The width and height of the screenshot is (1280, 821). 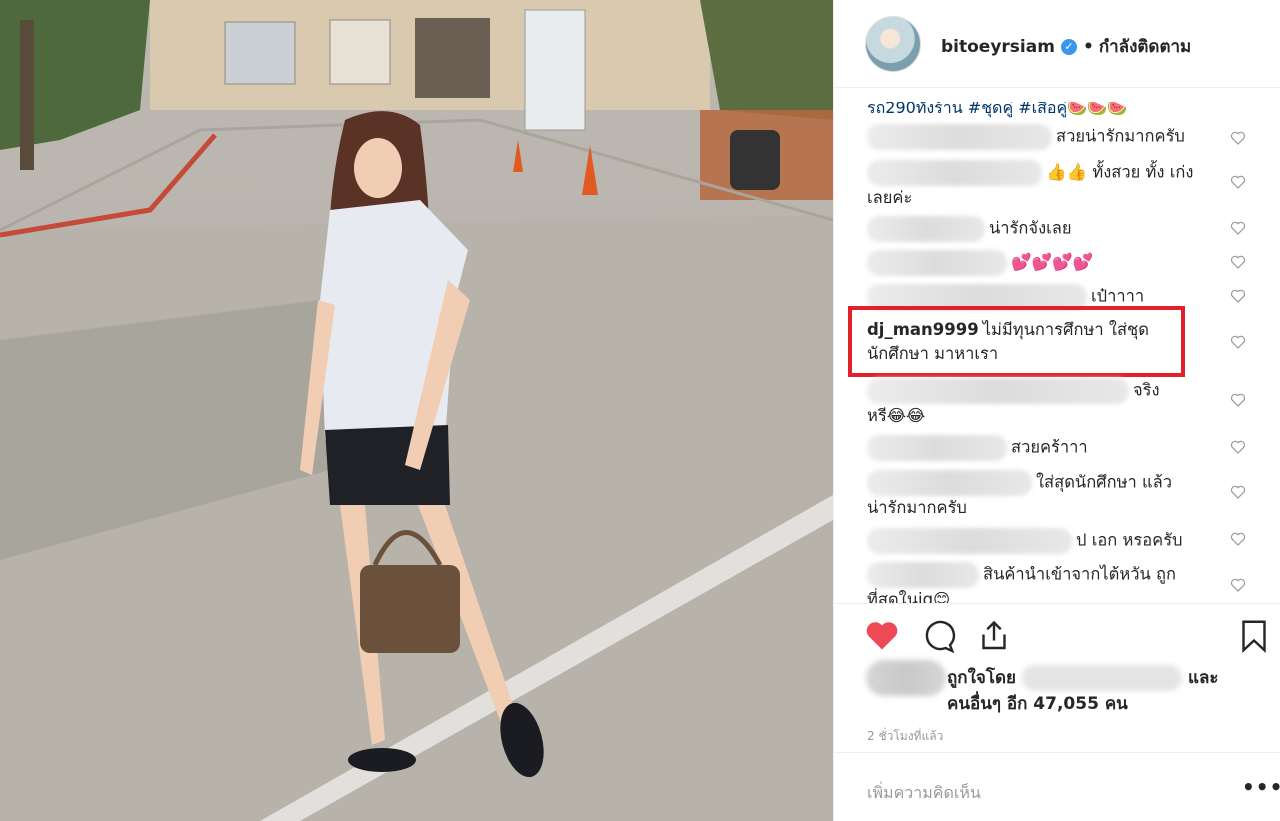 I want to click on liked-by-prefix: ถูกใจโดย, so click(x=981, y=678).